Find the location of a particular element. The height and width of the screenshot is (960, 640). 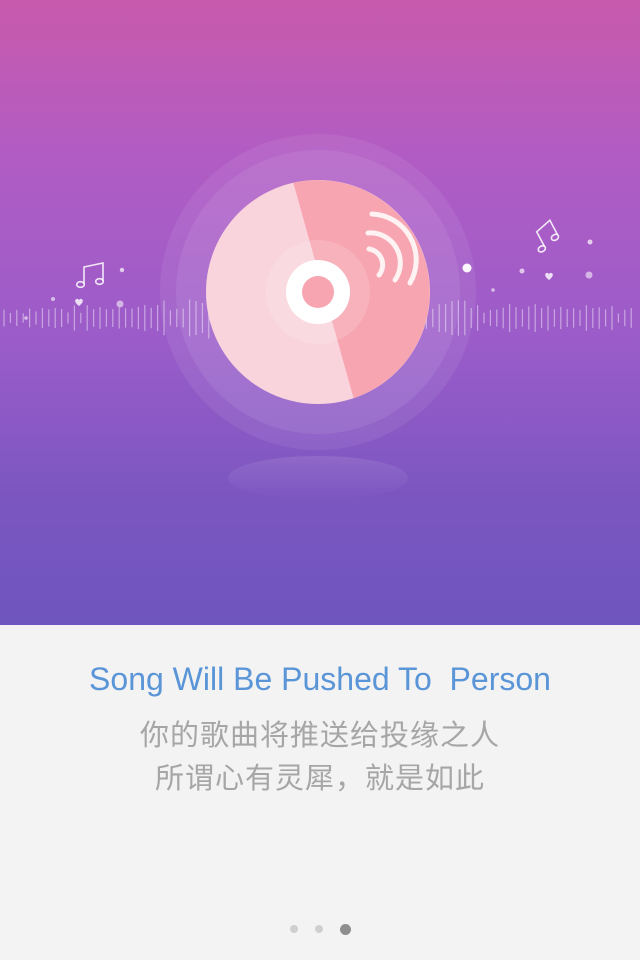

heart-icon is located at coordinates (79, 302).